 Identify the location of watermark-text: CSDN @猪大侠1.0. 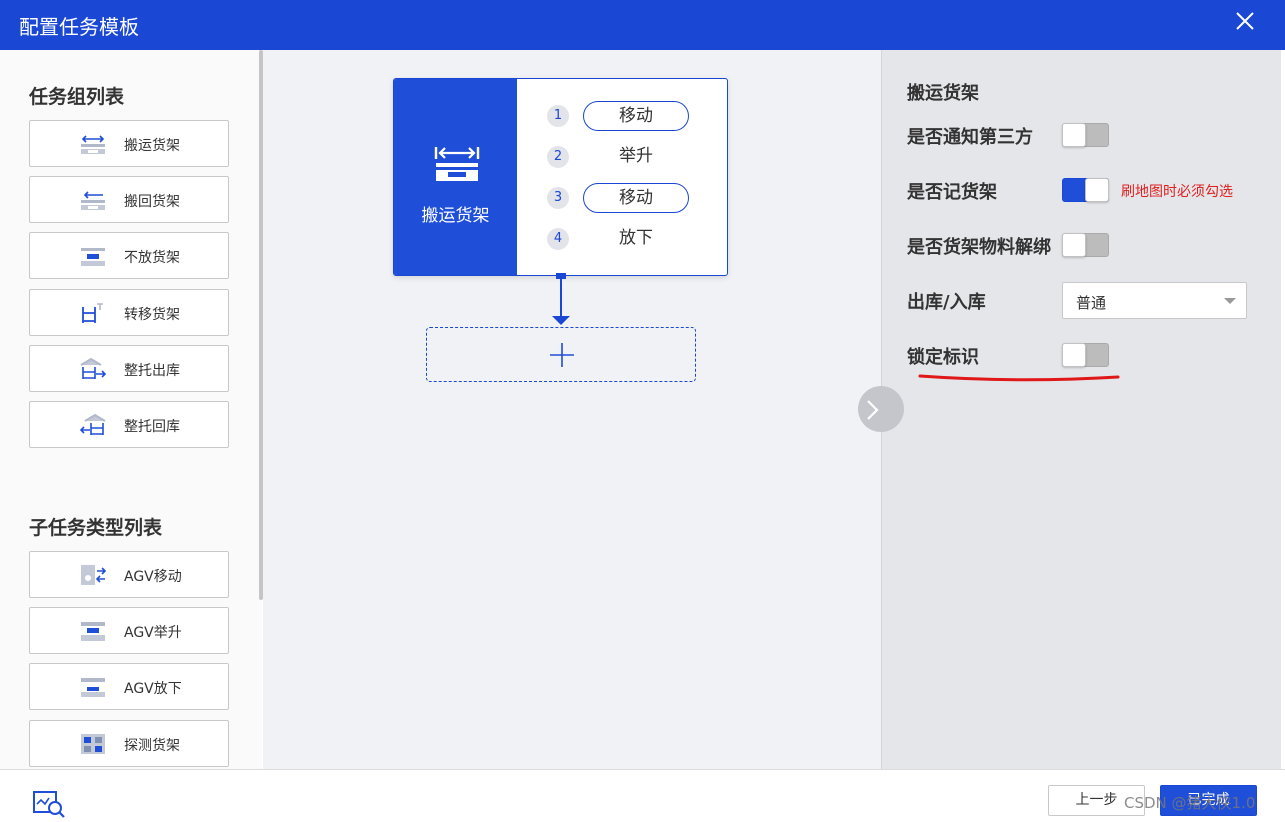
(1190, 803).